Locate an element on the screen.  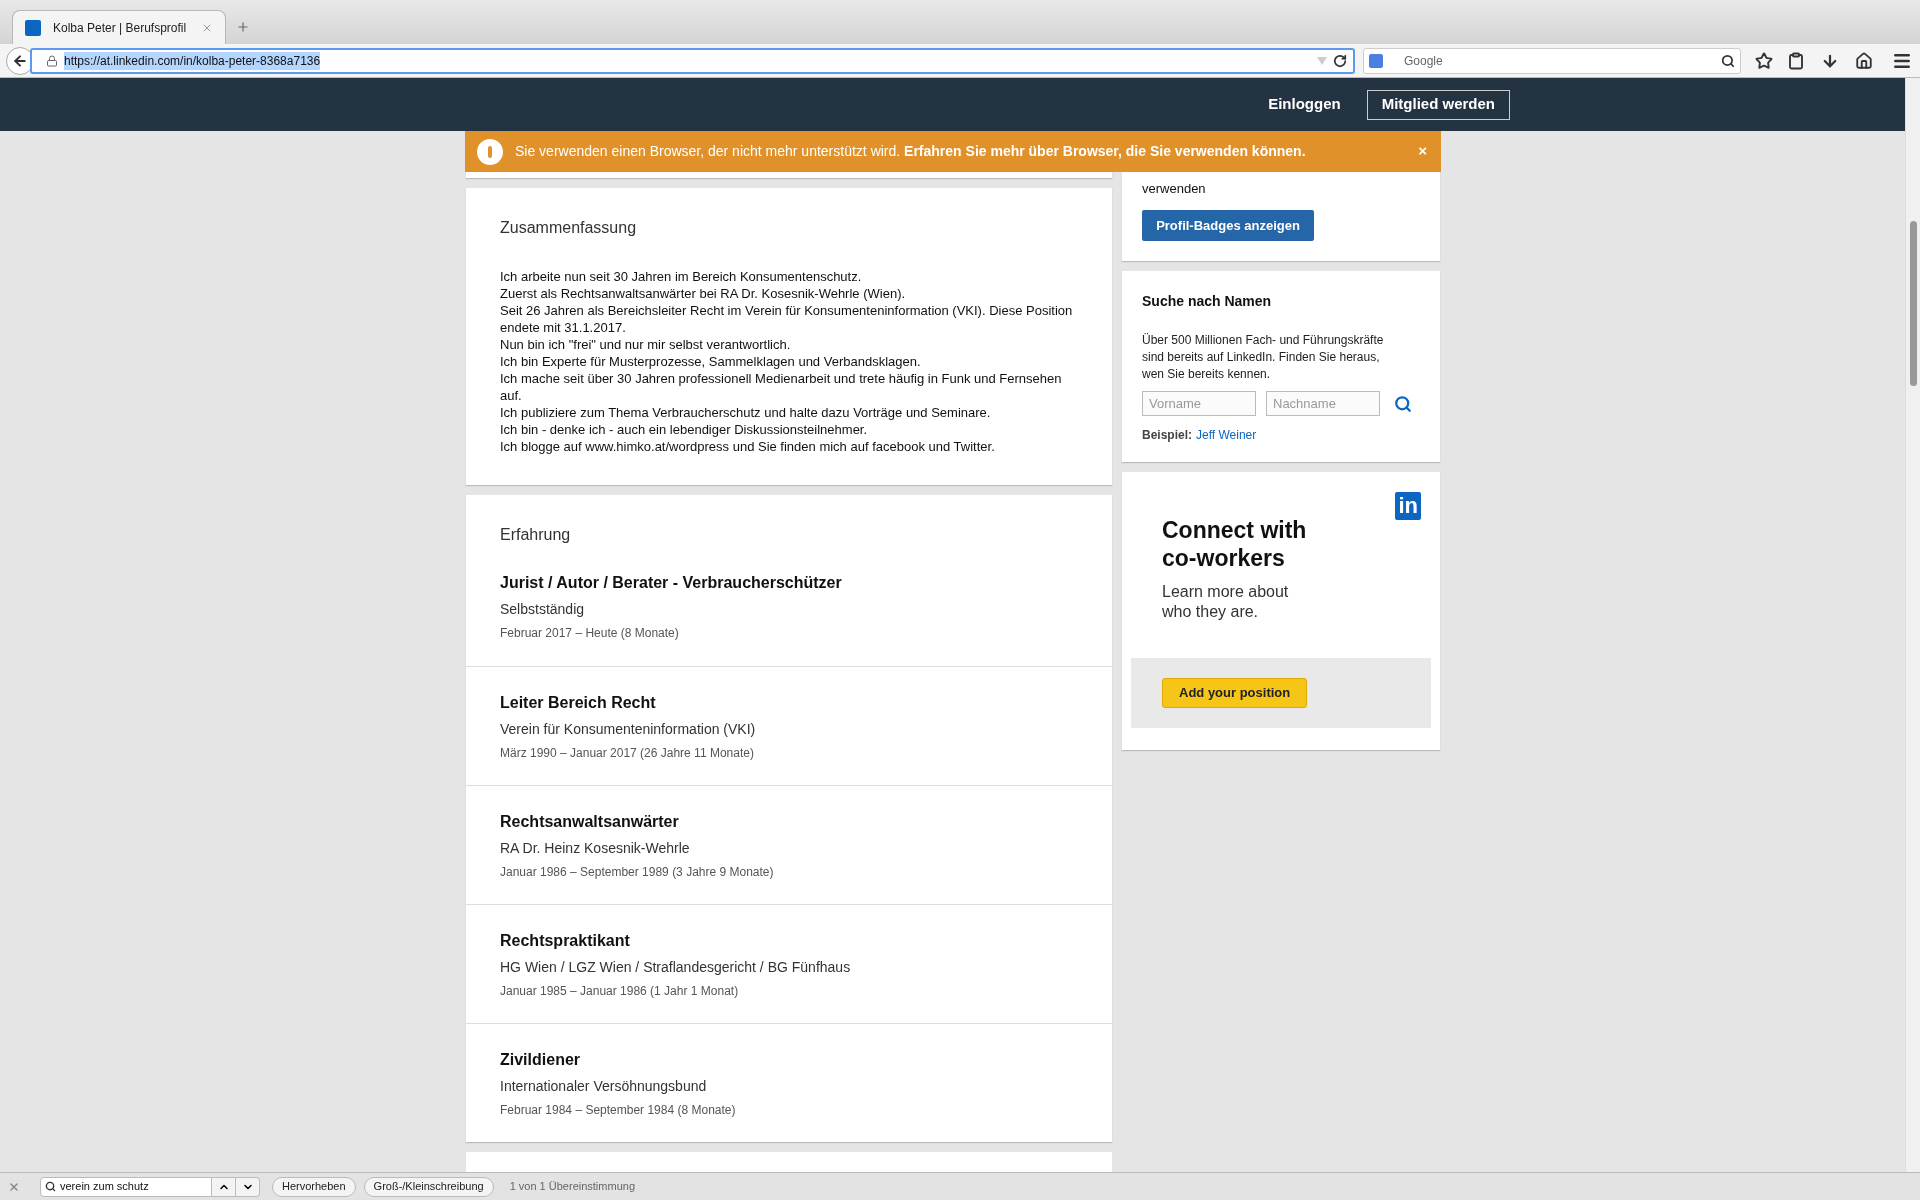
profile-badges-button: Profil-Badges anzeigen is located at coordinates (1228, 225).